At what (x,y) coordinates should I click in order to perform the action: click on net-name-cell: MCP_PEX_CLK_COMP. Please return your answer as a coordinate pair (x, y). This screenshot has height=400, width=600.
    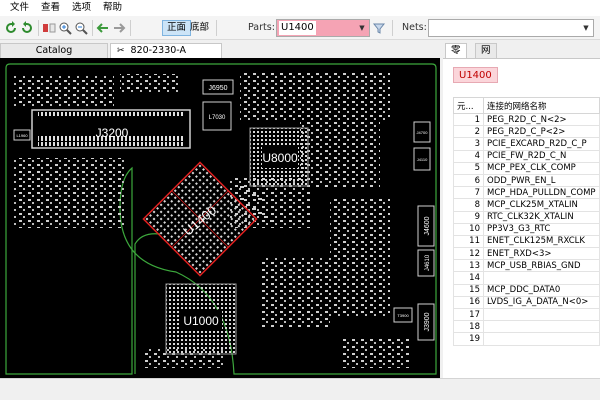
    Looking at the image, I should click on (541, 168).